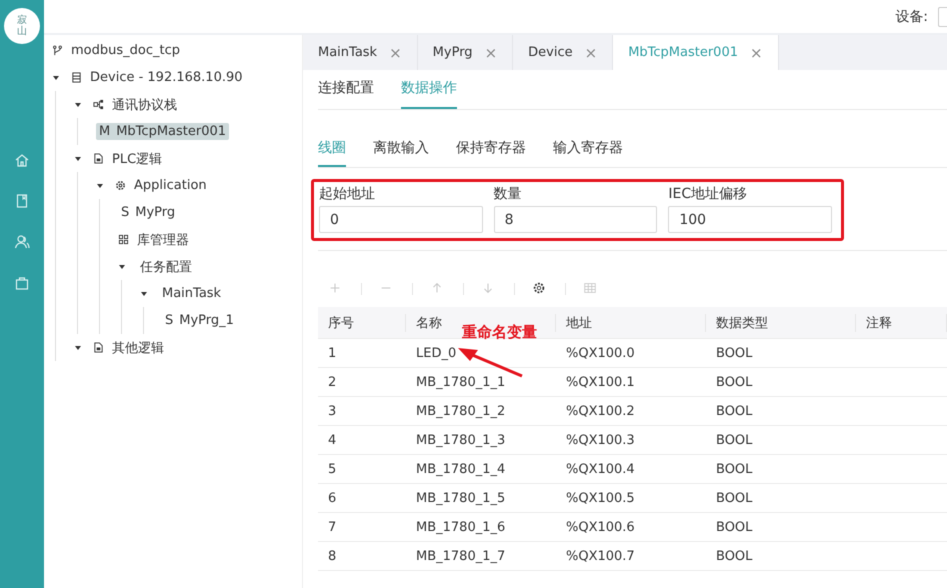  What do you see at coordinates (436, 353) in the screenshot?
I see `table-cell: LED_0` at bounding box center [436, 353].